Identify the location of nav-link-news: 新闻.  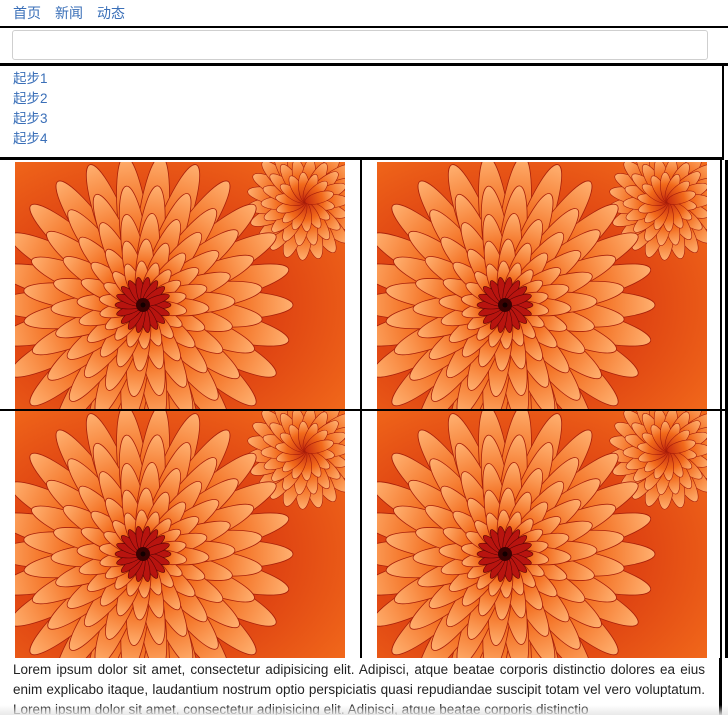
(69, 13).